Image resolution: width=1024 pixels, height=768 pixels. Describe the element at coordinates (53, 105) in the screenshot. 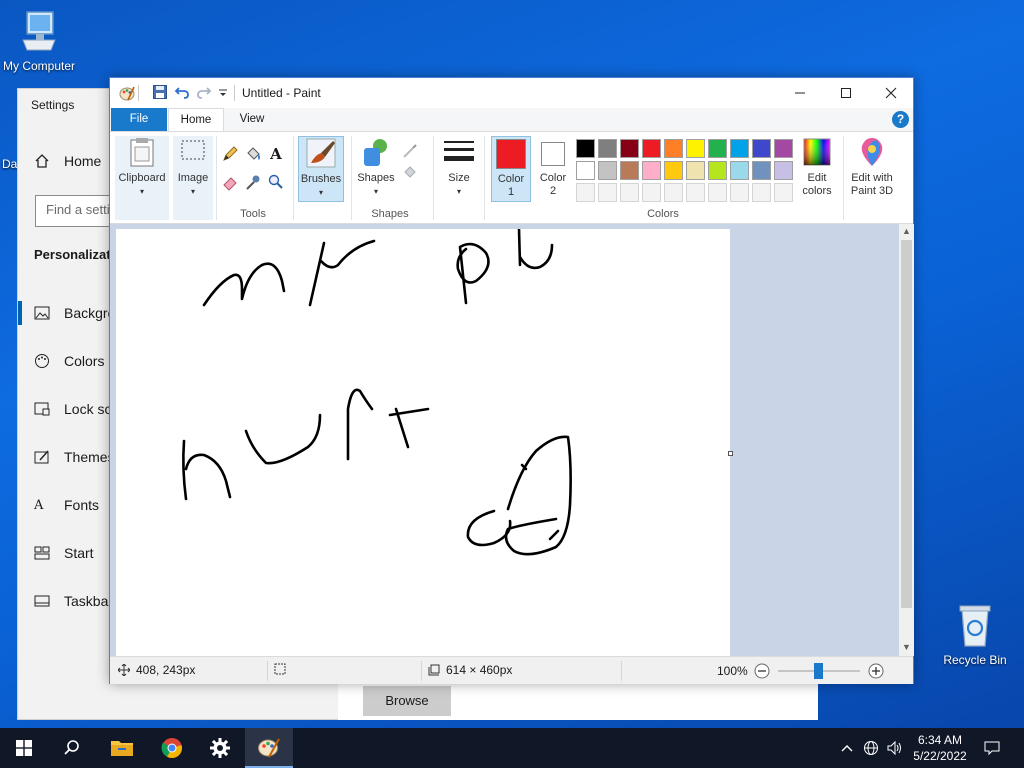

I see `settings-title: Settings` at that location.